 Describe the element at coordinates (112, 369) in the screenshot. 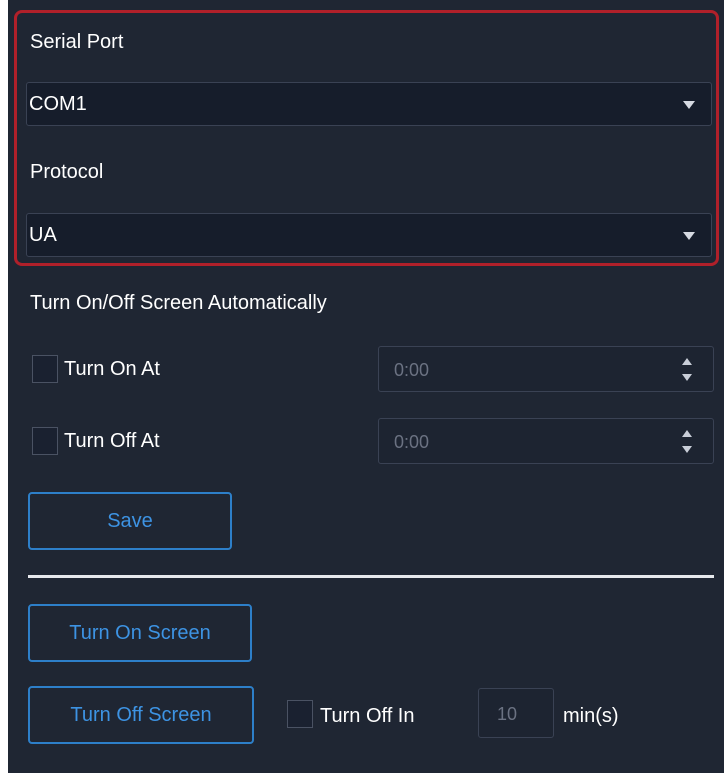

I see `turn-on-at-label: Turn On At` at that location.